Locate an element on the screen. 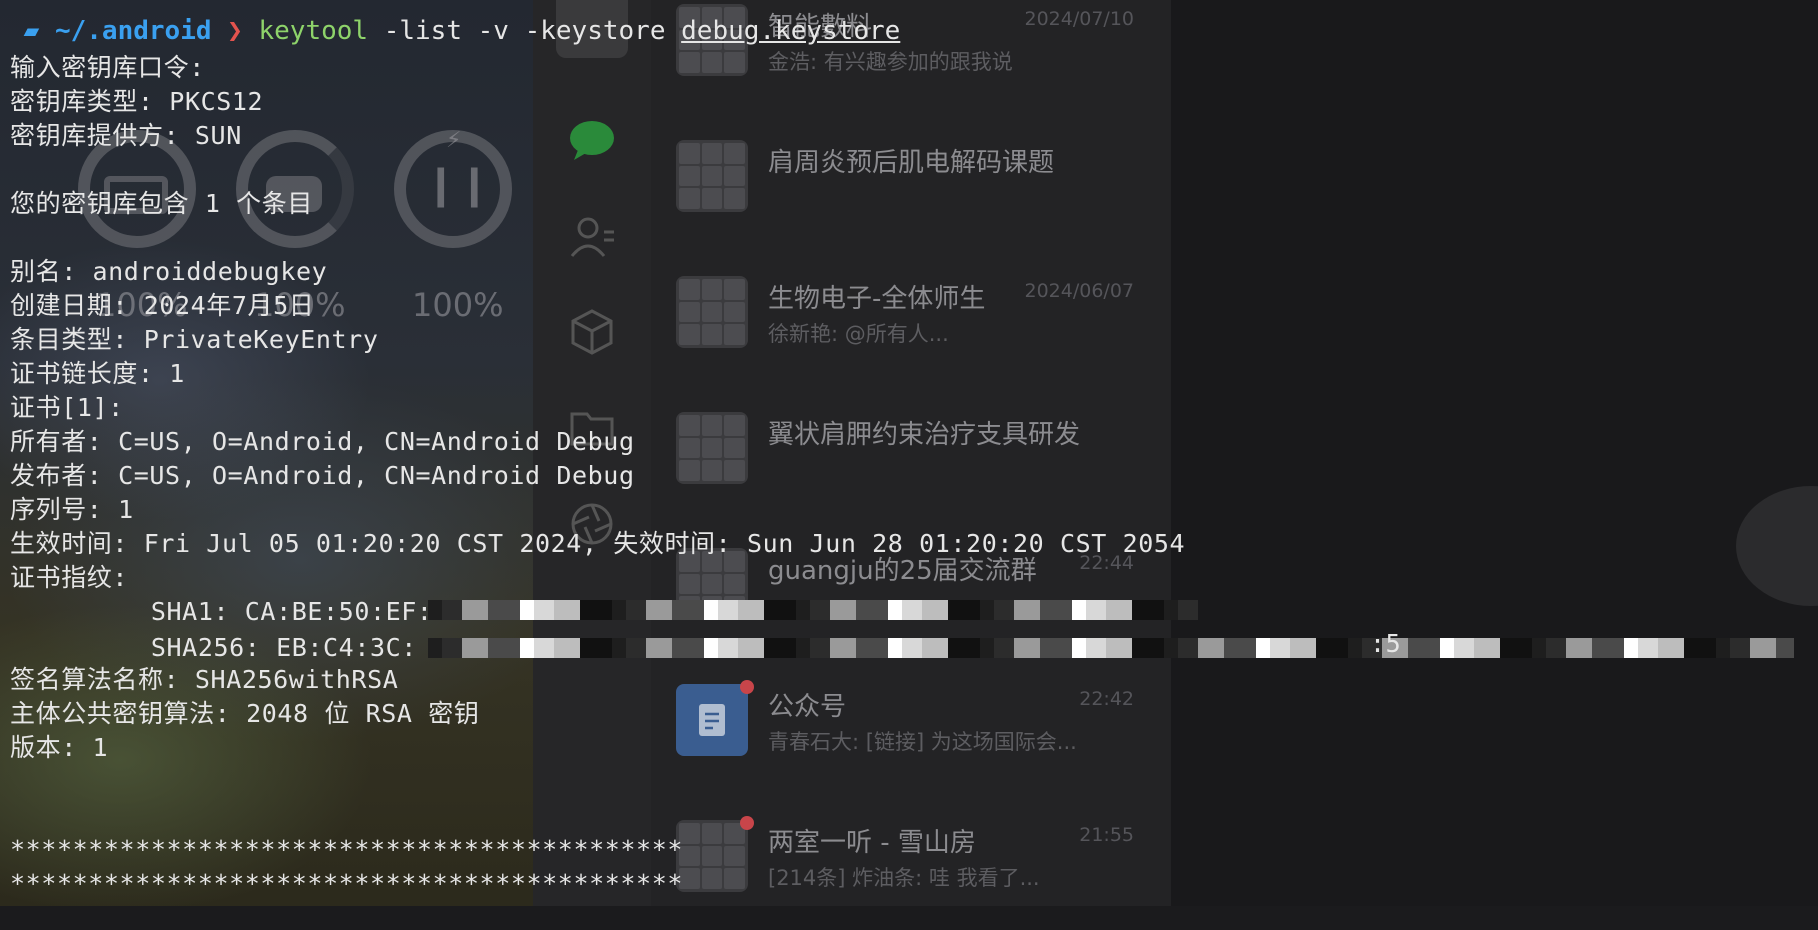  cube-icon is located at coordinates (592, 332).